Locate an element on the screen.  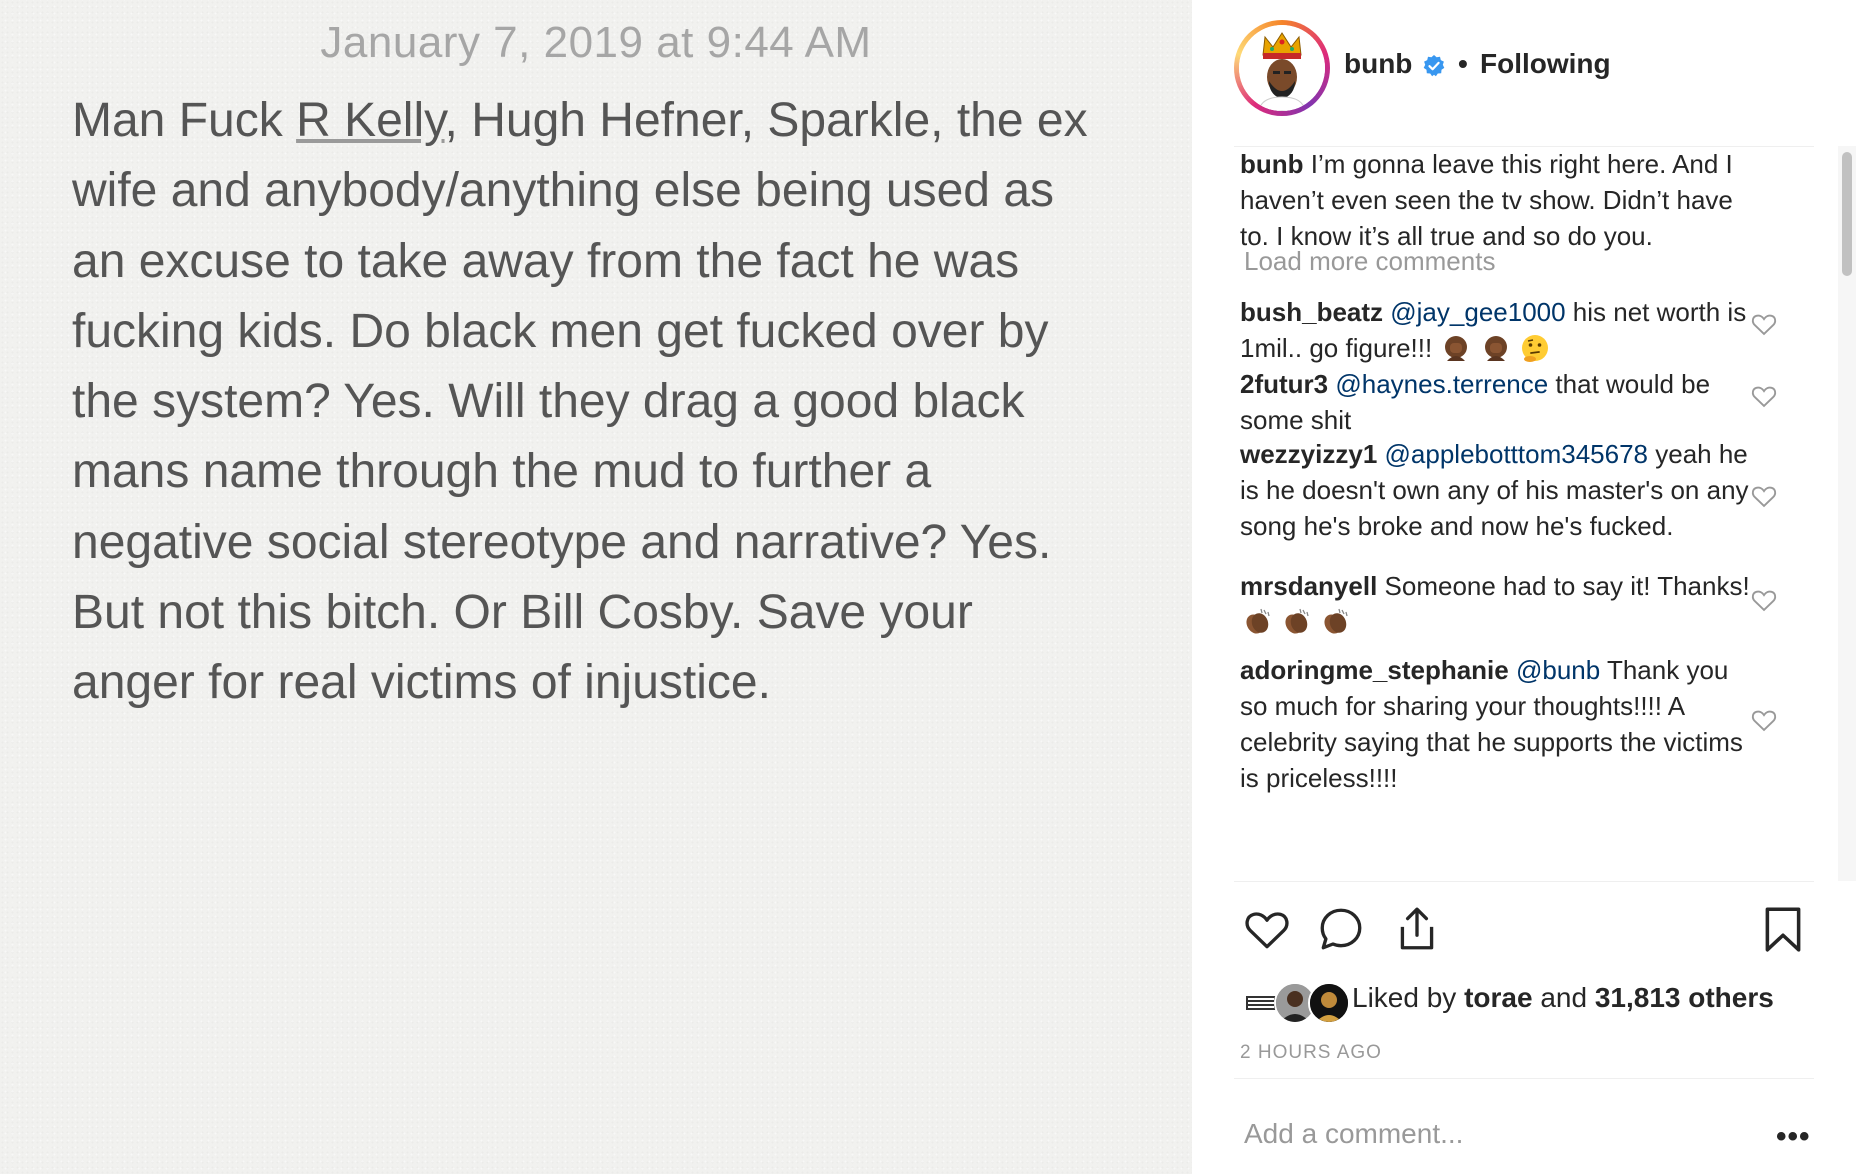
liked-by-avatars is located at coordinates (1295, 1003).